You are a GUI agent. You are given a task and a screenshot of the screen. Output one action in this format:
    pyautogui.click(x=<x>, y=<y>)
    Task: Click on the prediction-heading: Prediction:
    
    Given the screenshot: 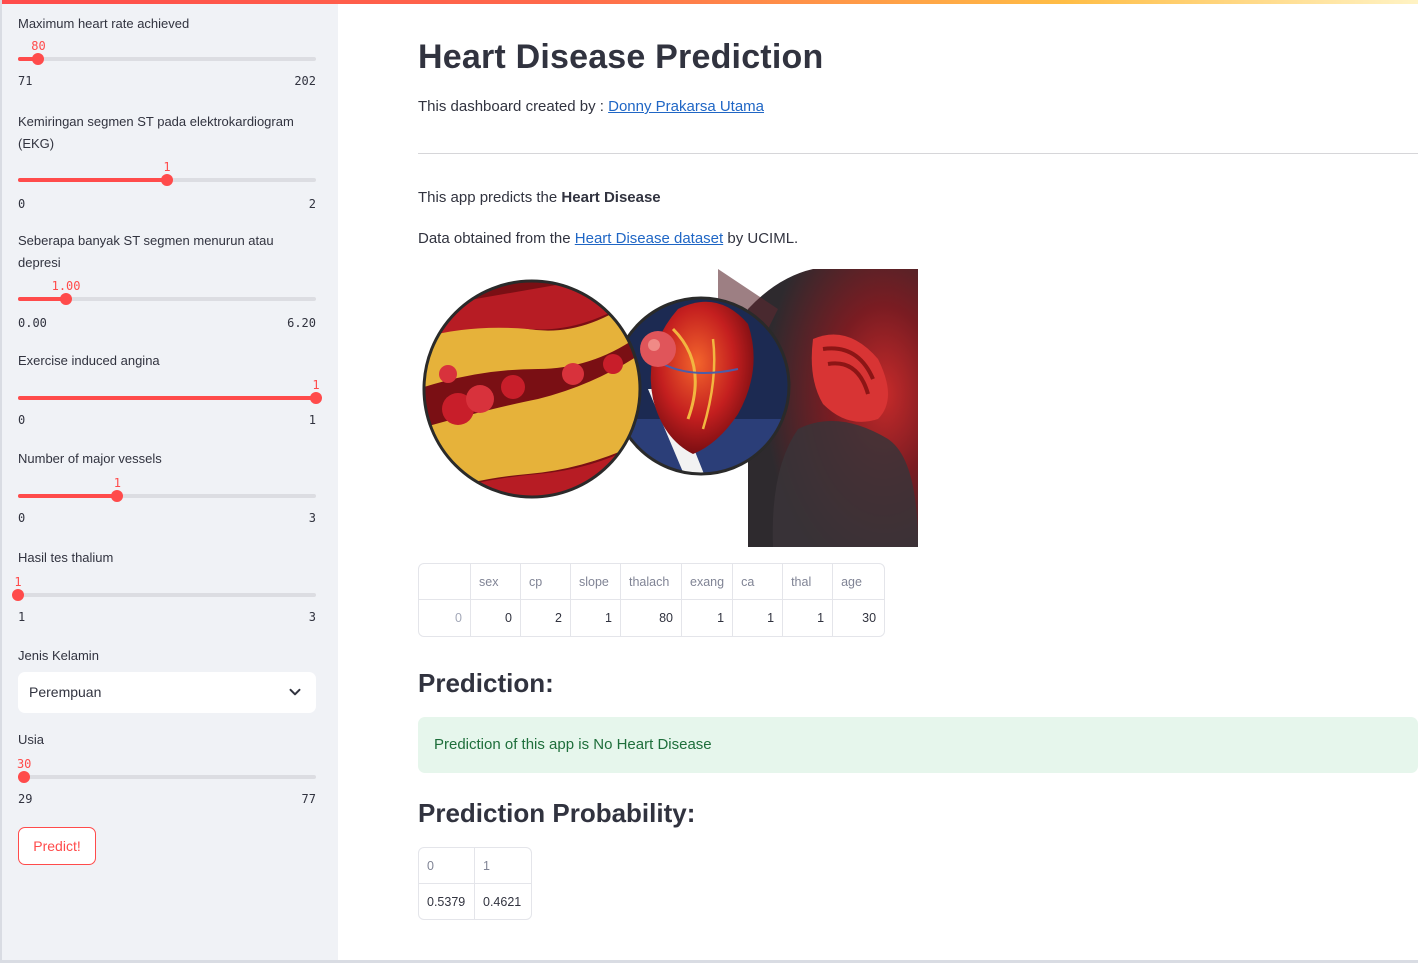 What is the action you would take?
    pyautogui.click(x=486, y=683)
    